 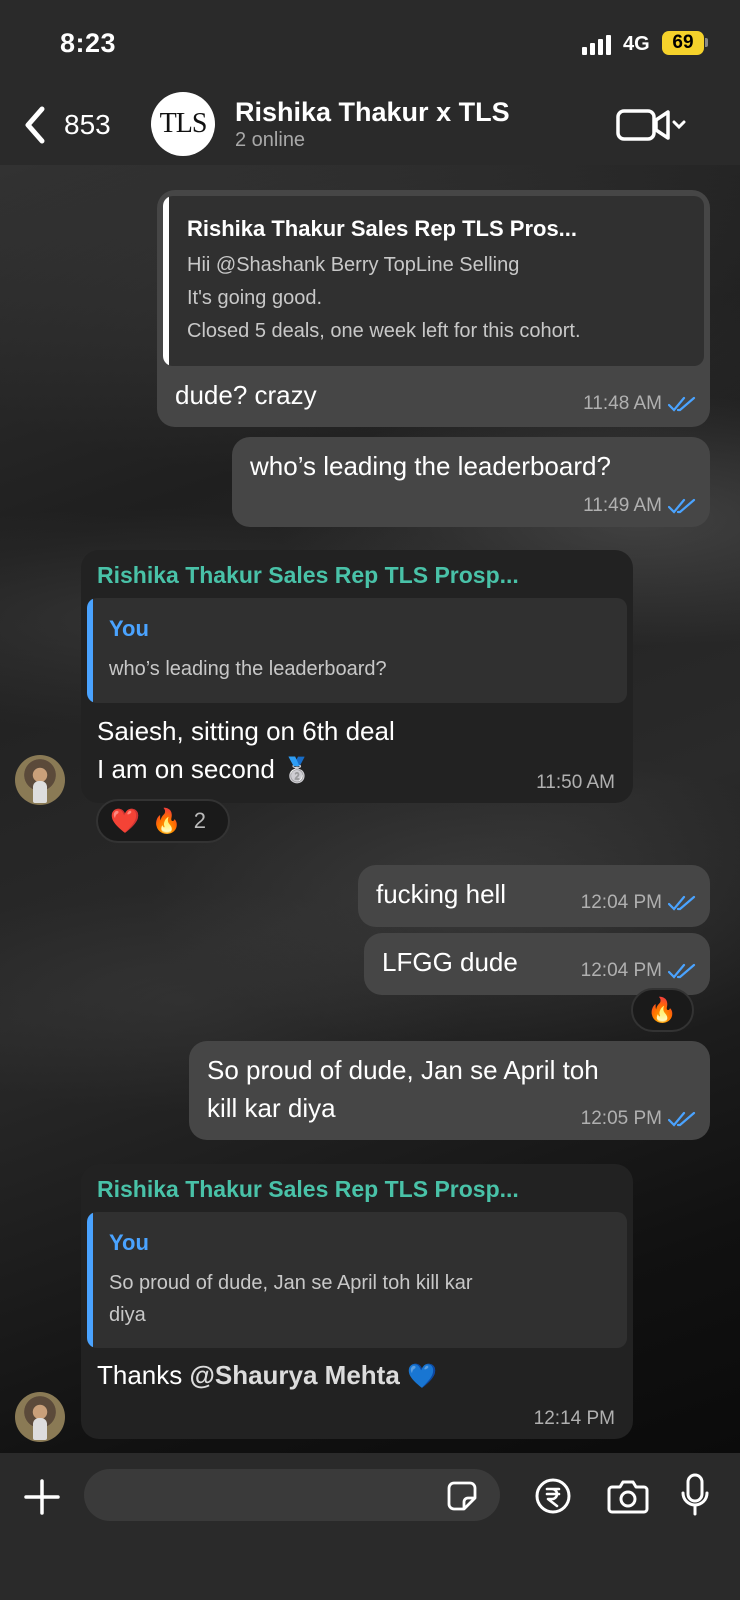 I want to click on message-bubble-outgoing: fucking hell 12:04 PM, so click(x=534, y=896).